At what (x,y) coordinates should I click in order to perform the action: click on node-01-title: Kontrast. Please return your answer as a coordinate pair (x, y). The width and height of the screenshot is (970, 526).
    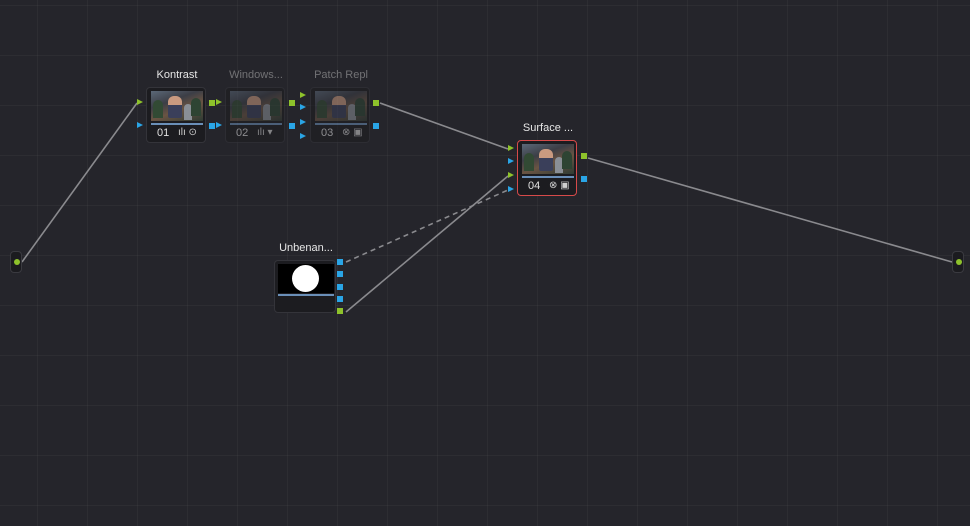
    Looking at the image, I should click on (177, 75).